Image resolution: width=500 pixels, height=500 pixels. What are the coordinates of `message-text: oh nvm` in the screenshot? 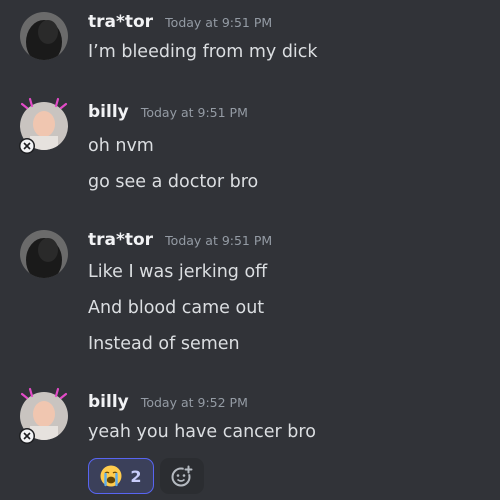 It's located at (121, 146).